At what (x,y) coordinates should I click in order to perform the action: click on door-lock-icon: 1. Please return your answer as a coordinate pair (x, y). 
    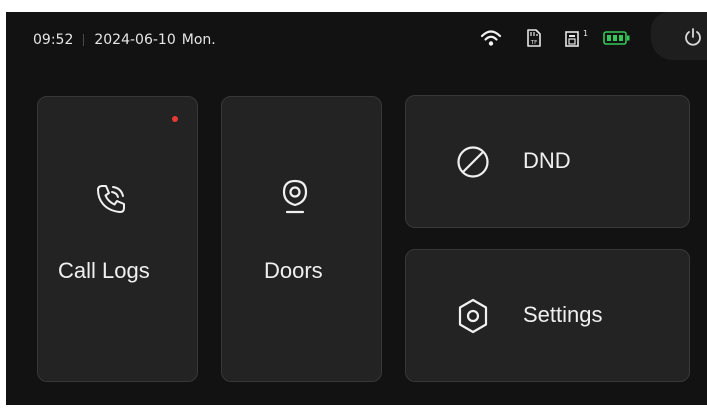
    Looking at the image, I should click on (577, 40).